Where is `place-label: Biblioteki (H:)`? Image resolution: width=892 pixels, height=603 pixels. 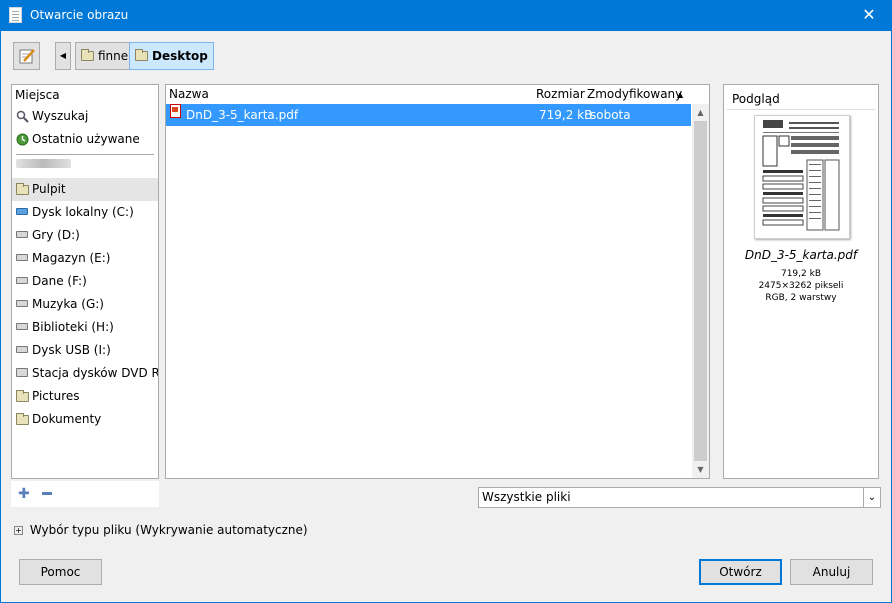 place-label: Biblioteki (H:) is located at coordinates (73, 327).